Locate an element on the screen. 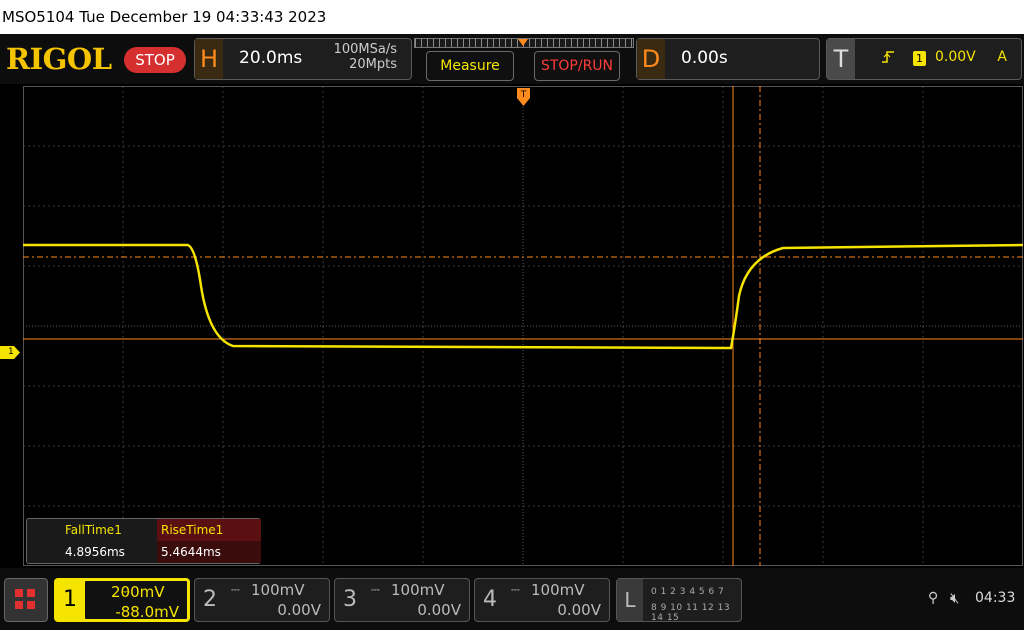 The image size is (1024, 630). channel2-panel: 2 ⎓ 100mV 0.00V is located at coordinates (262, 600).